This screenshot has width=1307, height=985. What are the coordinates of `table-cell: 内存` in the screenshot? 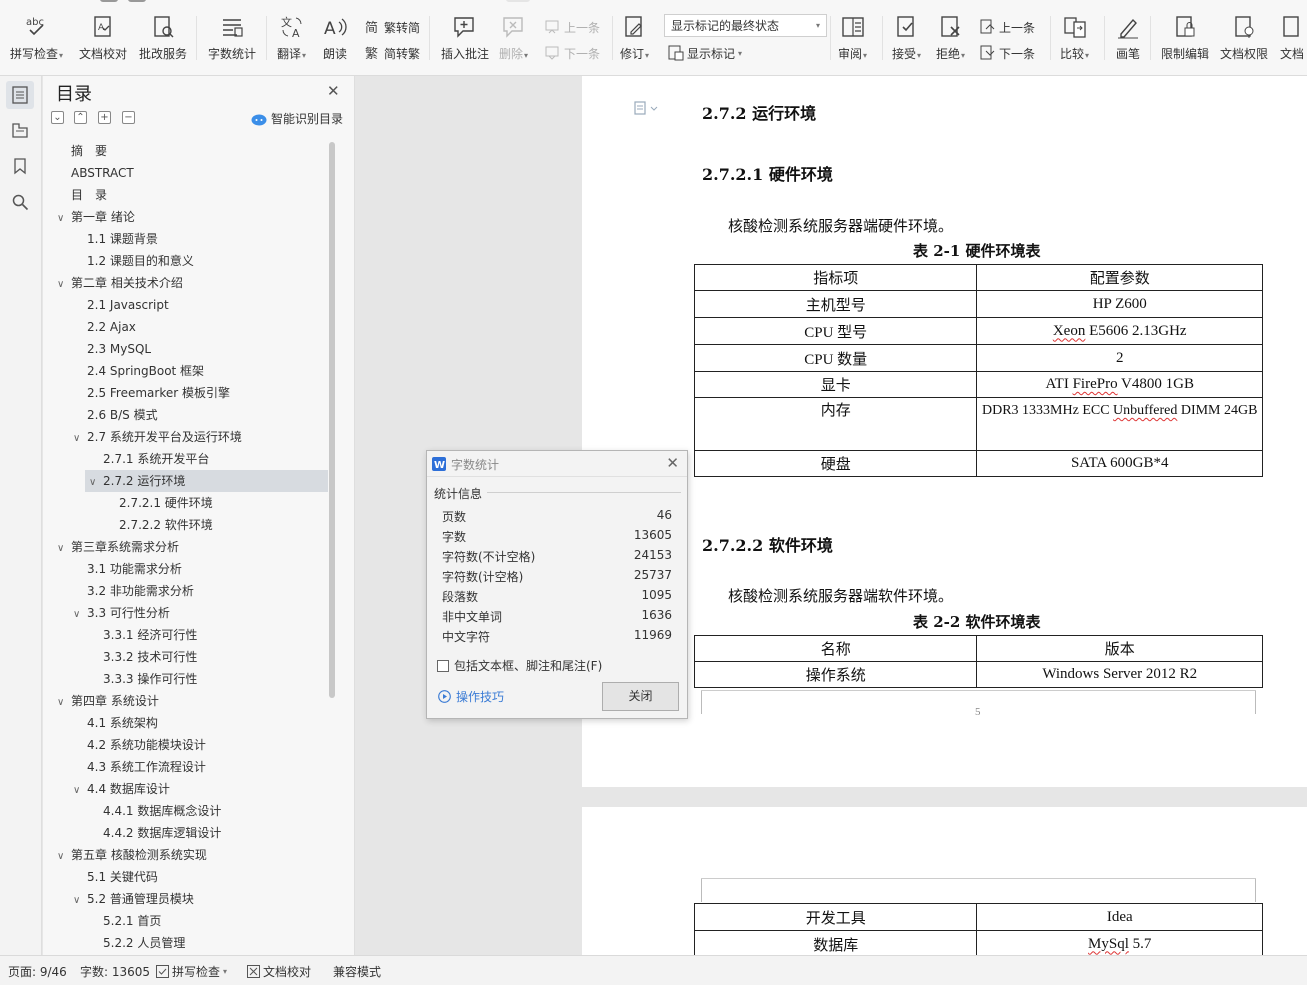 It's located at (835, 424).